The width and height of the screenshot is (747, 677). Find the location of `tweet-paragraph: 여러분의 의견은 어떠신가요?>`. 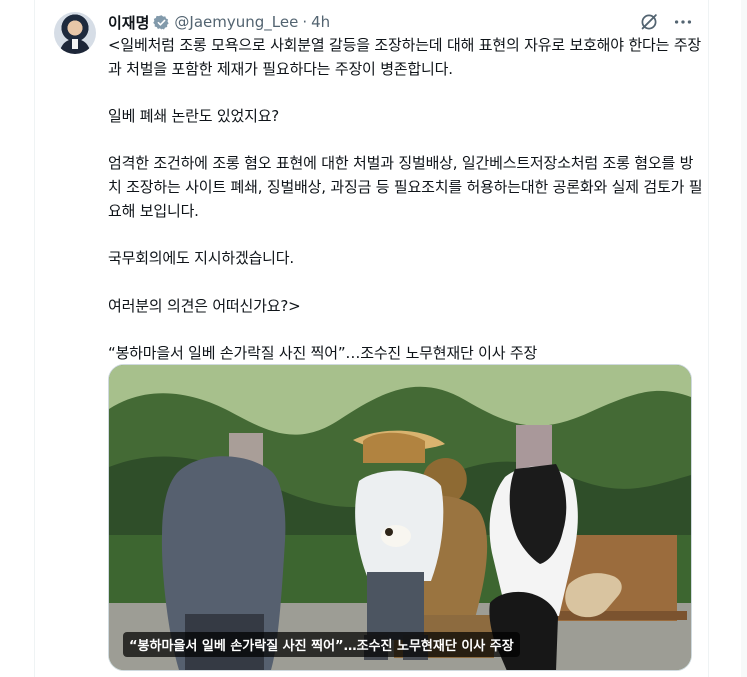

tweet-paragraph: 여러분의 의견은 어떠신가요?> is located at coordinates (204, 305).